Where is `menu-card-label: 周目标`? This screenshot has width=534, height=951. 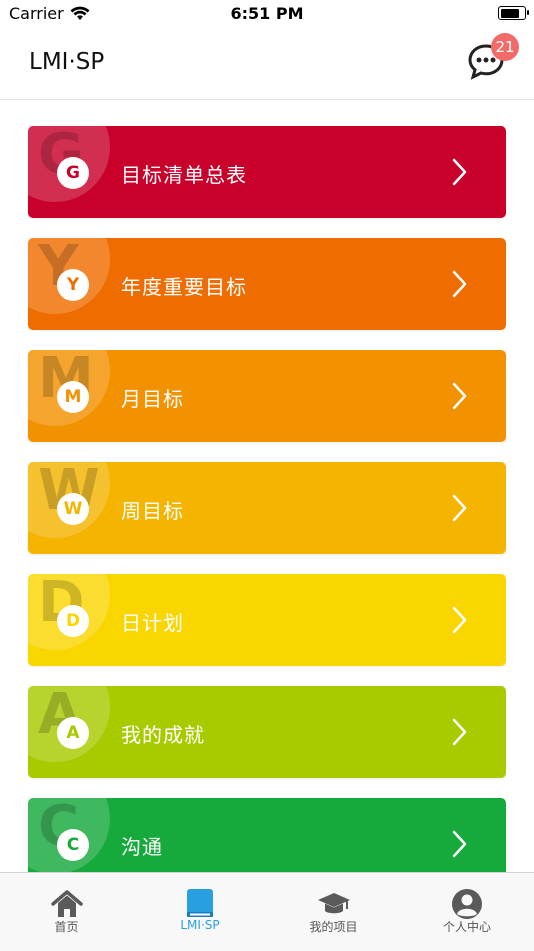 menu-card-label: 周目标 is located at coordinates (152, 511).